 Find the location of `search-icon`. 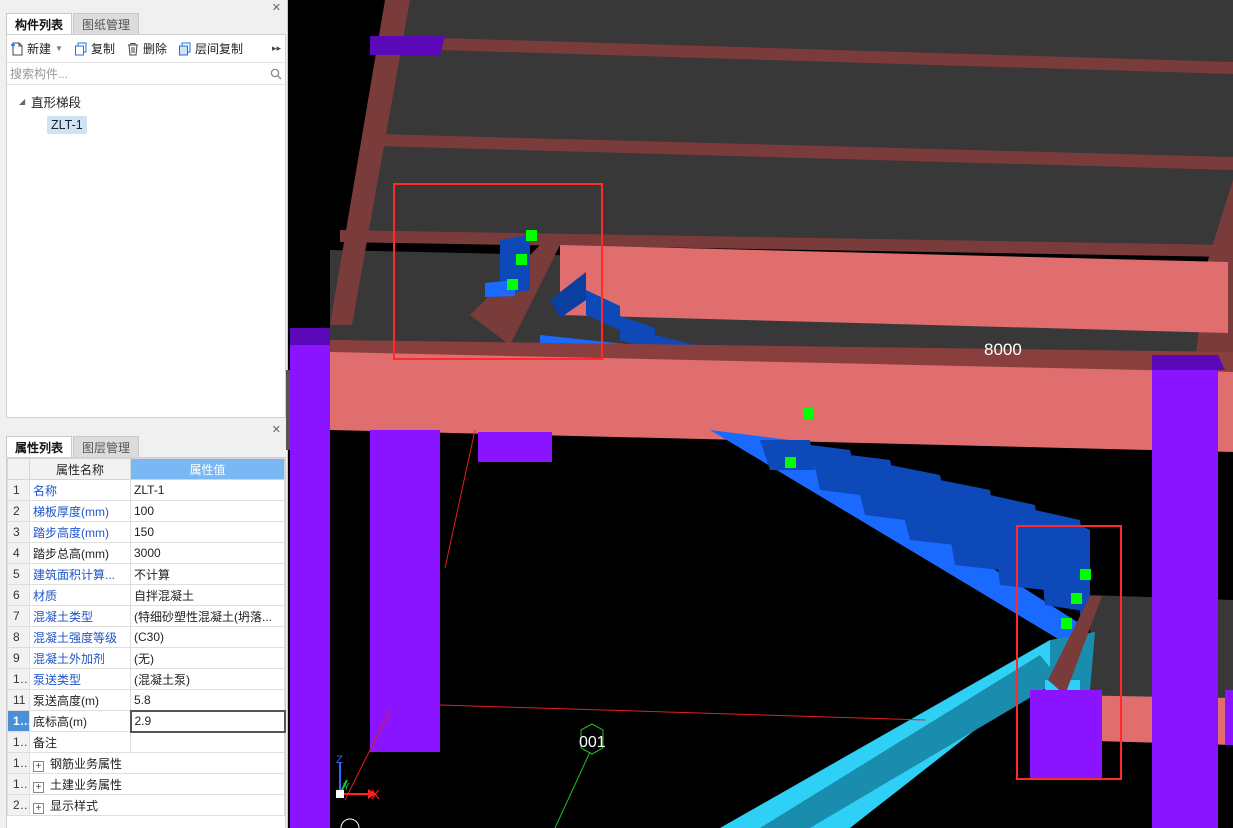

search-icon is located at coordinates (276, 74).